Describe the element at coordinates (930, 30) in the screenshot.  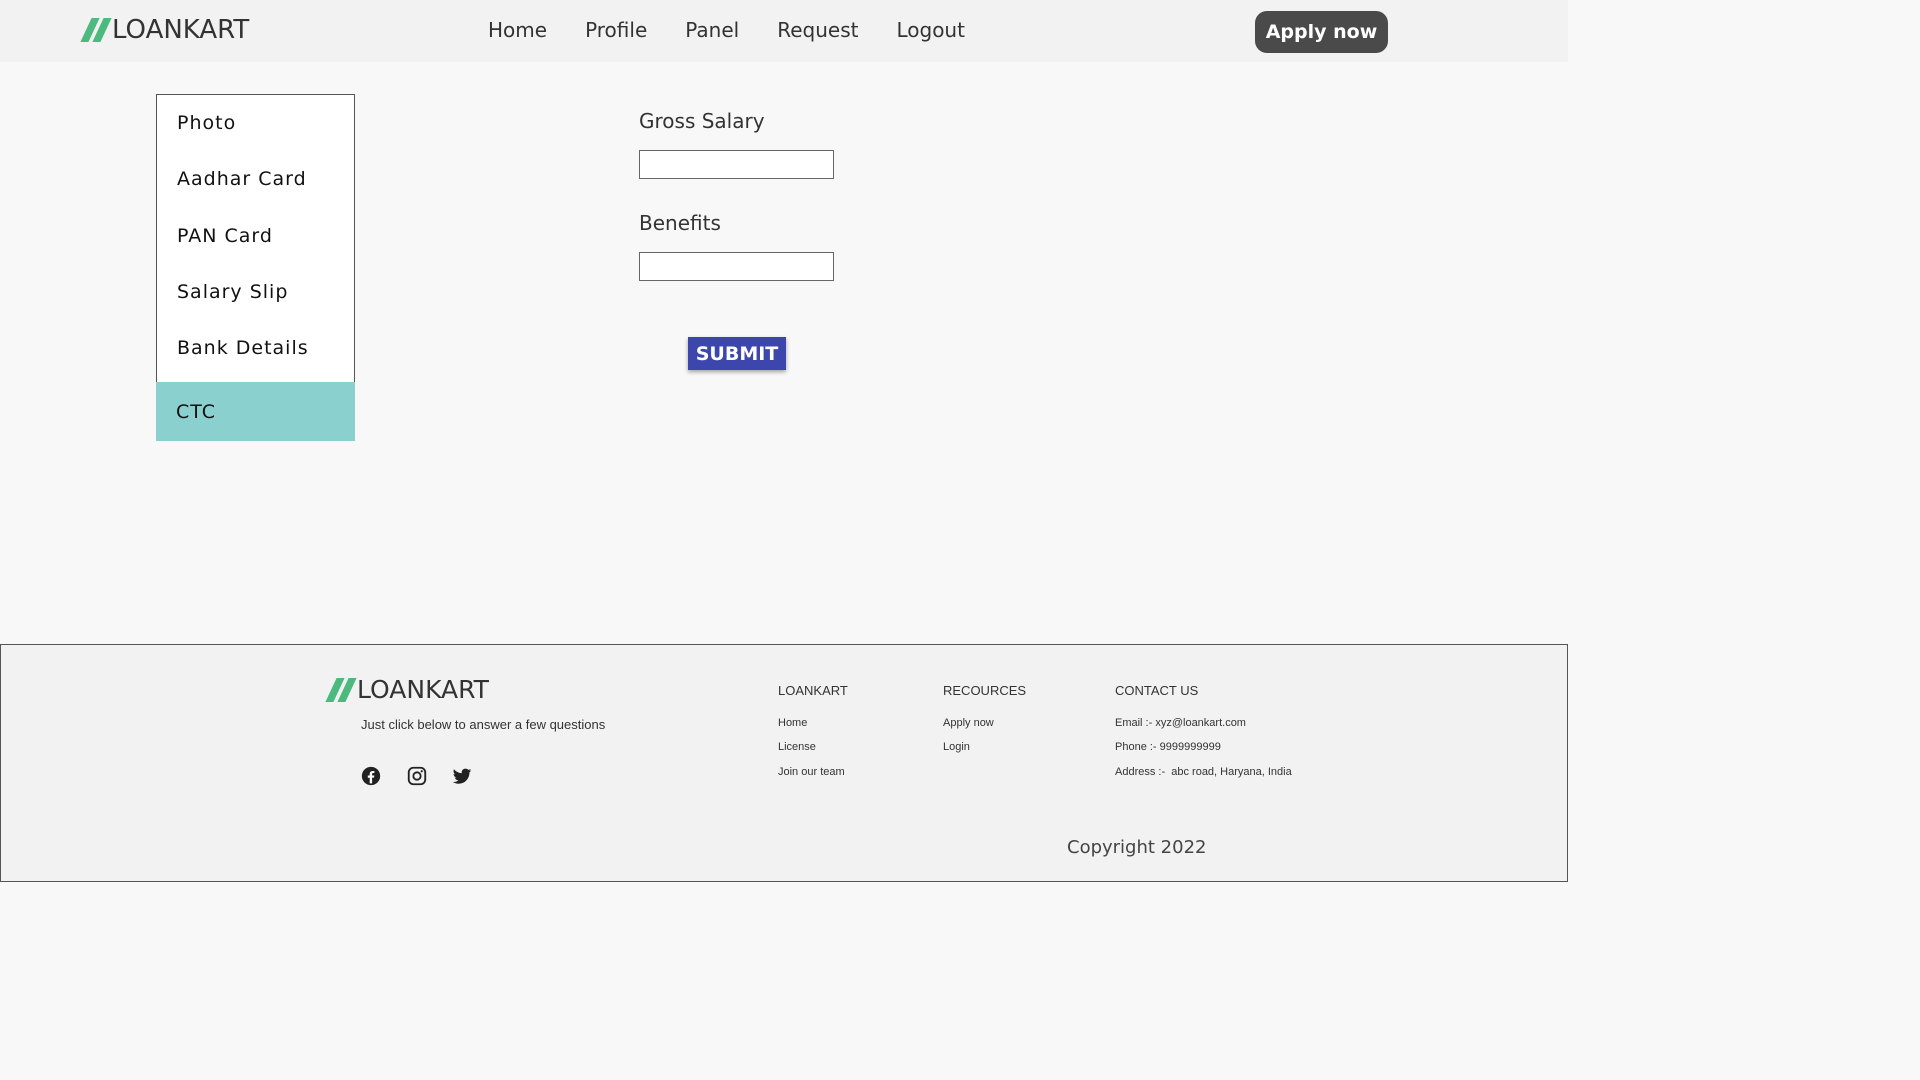
I see `nav-logout: Logout` at that location.